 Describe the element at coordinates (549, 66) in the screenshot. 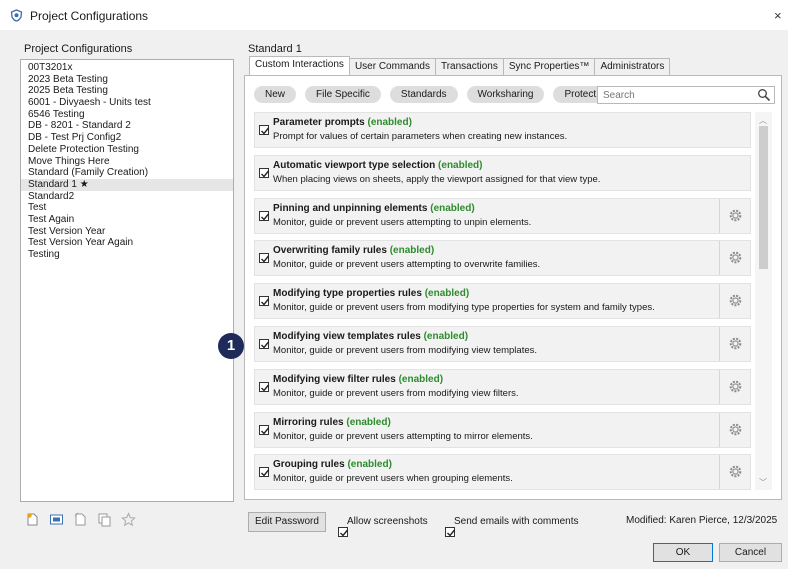

I see `tab-item: Sync Properties™` at that location.